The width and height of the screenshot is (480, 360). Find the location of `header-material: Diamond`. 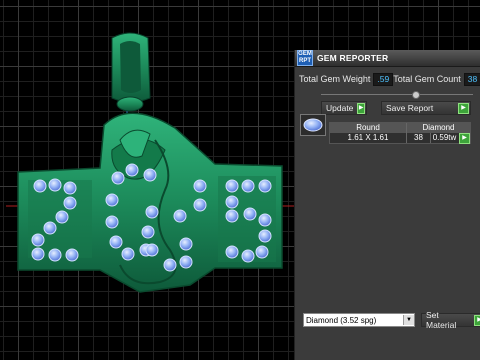

header-material: Diamond is located at coordinates (438, 127).